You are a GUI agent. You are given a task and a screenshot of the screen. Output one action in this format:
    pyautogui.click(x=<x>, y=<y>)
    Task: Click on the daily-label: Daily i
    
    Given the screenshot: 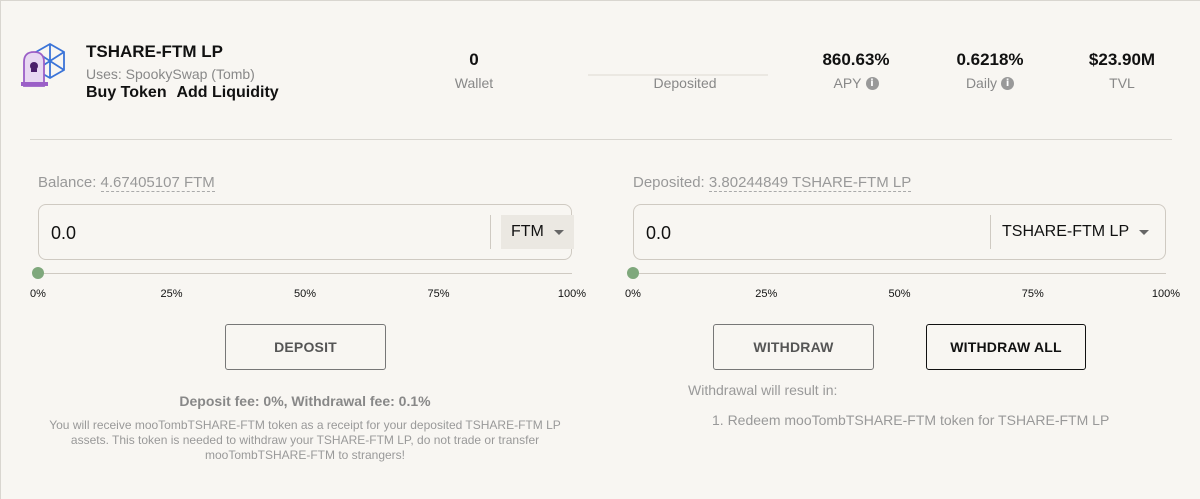 What is the action you would take?
    pyautogui.click(x=990, y=83)
    